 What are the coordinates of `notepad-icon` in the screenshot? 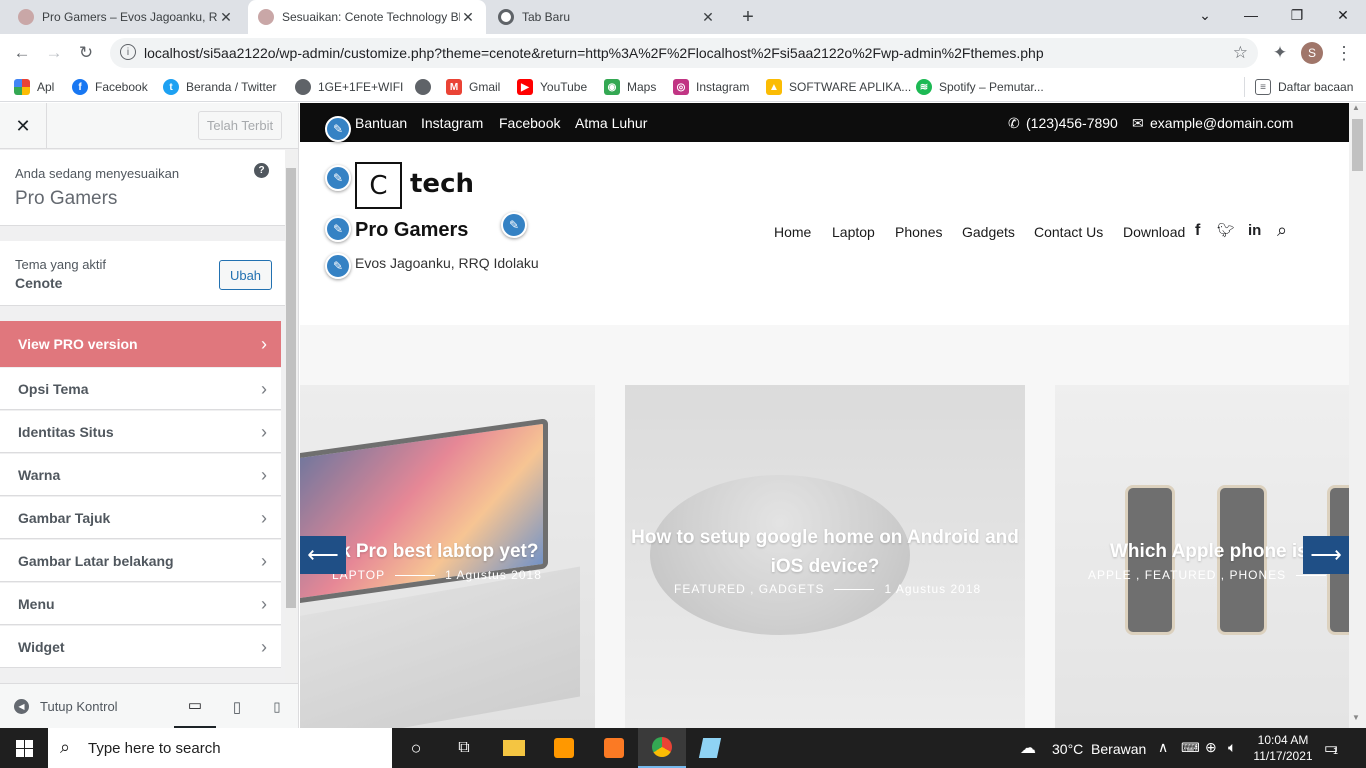 It's located at (710, 748).